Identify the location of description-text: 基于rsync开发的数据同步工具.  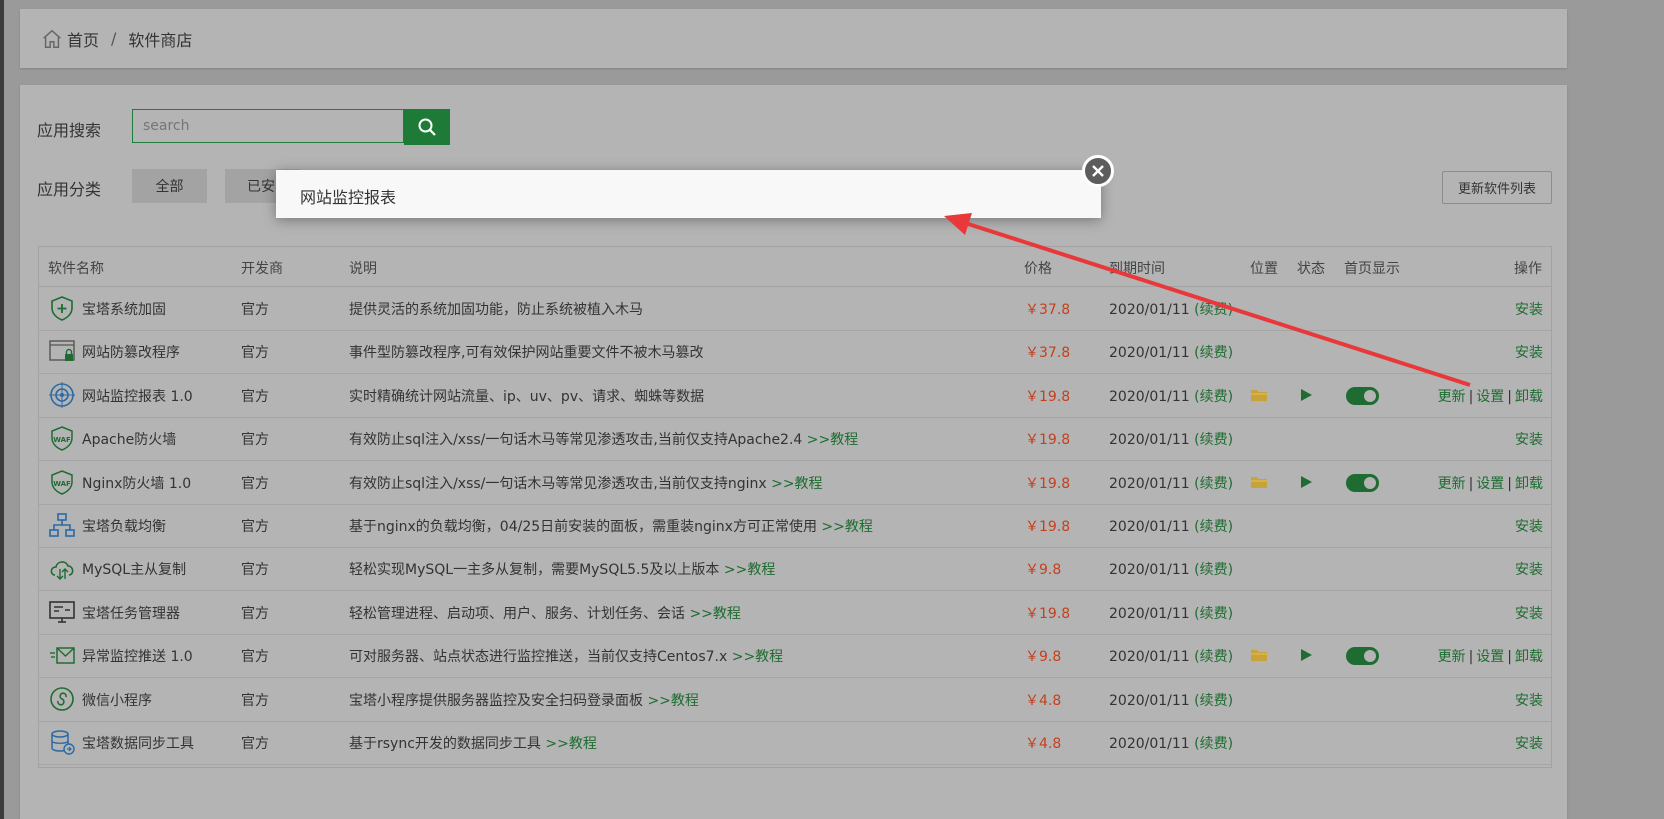
(445, 744).